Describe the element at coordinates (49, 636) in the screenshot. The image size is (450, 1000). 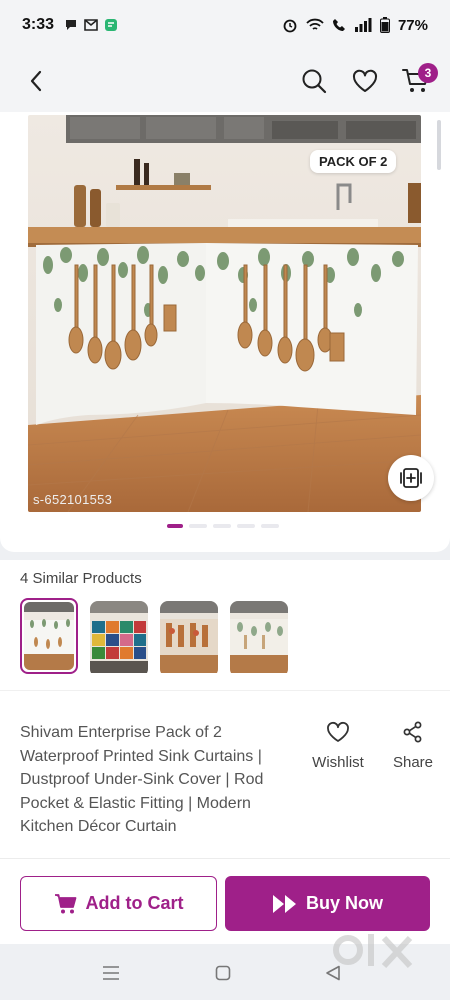
I see `similar-thumbnail-selected` at that location.